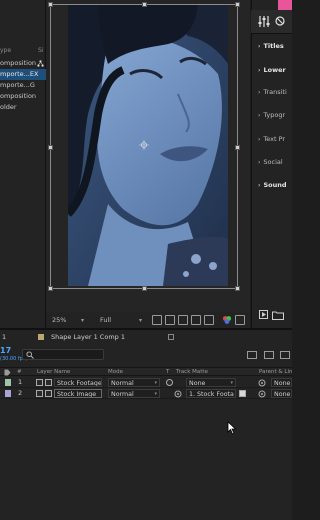 This screenshot has width=320, height=520. What do you see at coordinates (63, 354) in the screenshot?
I see `search-input` at bounding box center [63, 354].